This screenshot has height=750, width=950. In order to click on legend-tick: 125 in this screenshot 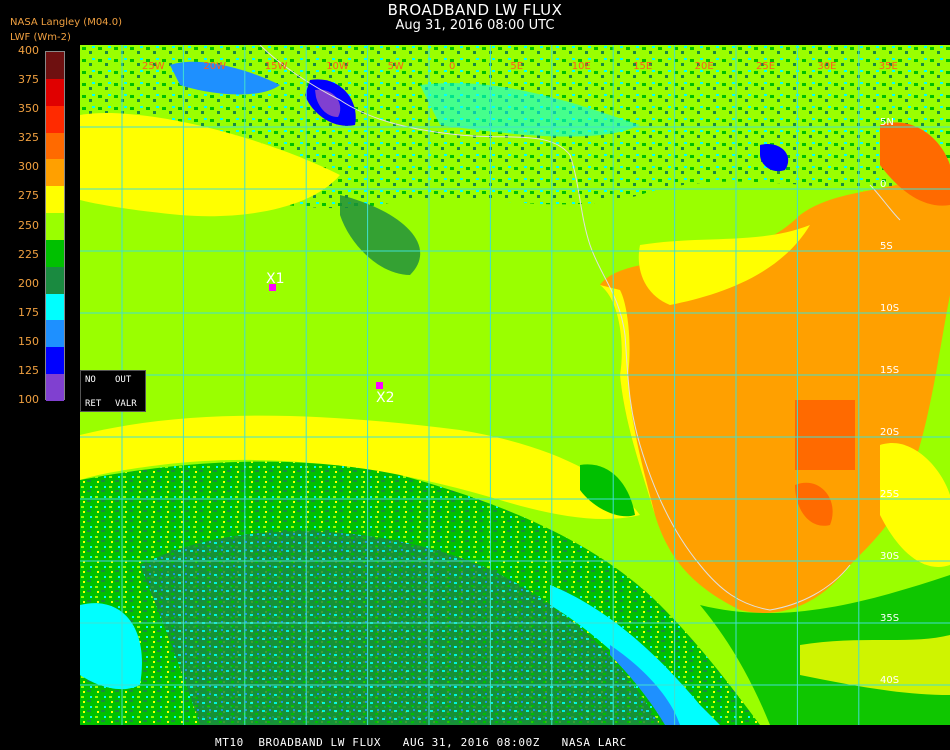, I will do `click(28, 370)`.